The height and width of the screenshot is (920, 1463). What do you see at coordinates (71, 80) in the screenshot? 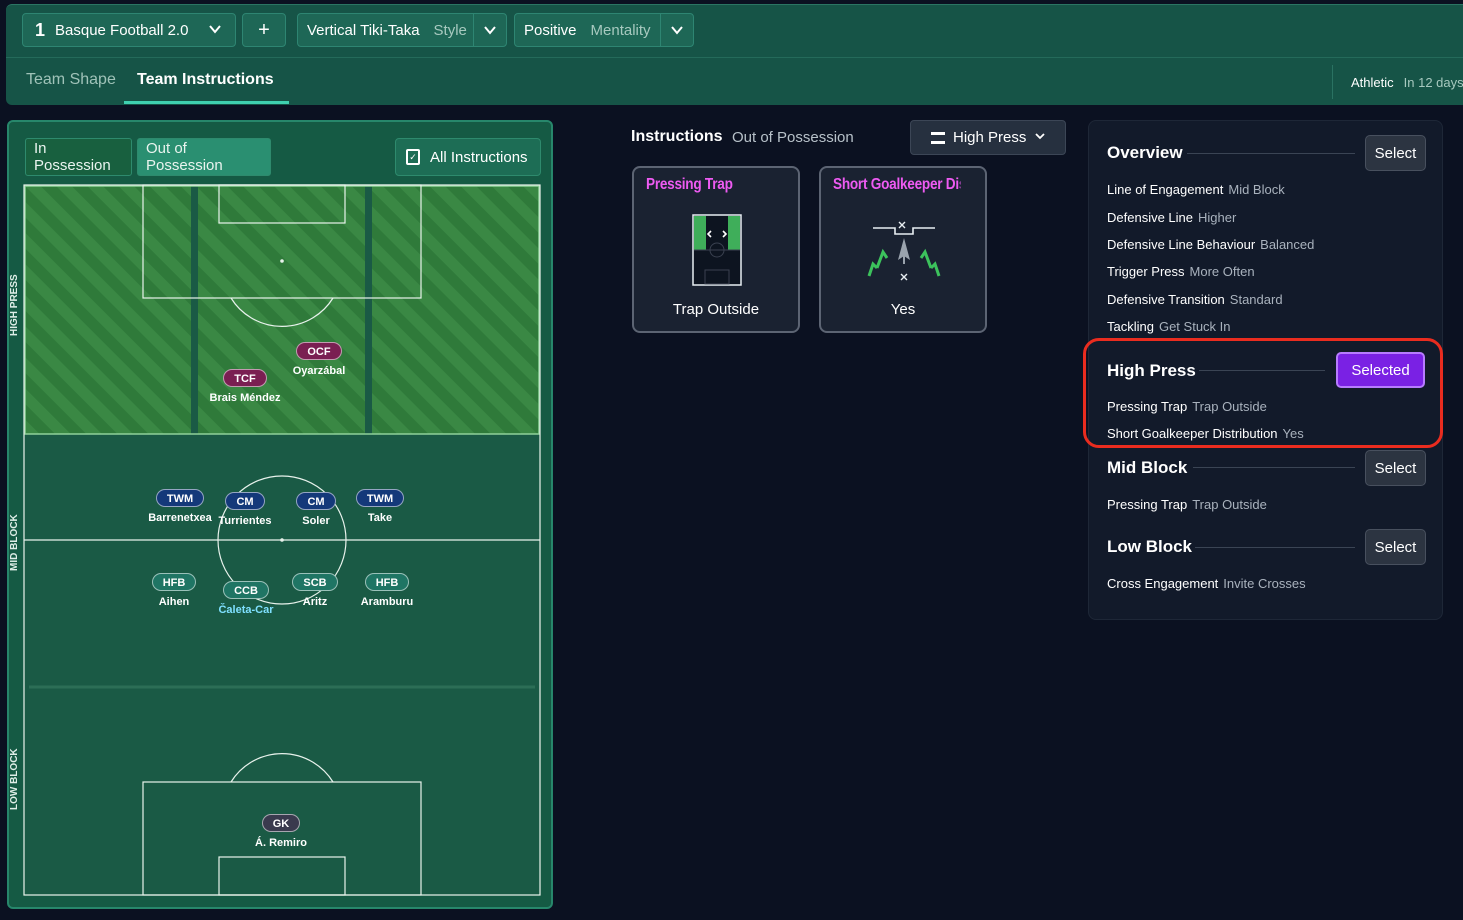
I see `tab-team-shape: Team Shape` at bounding box center [71, 80].